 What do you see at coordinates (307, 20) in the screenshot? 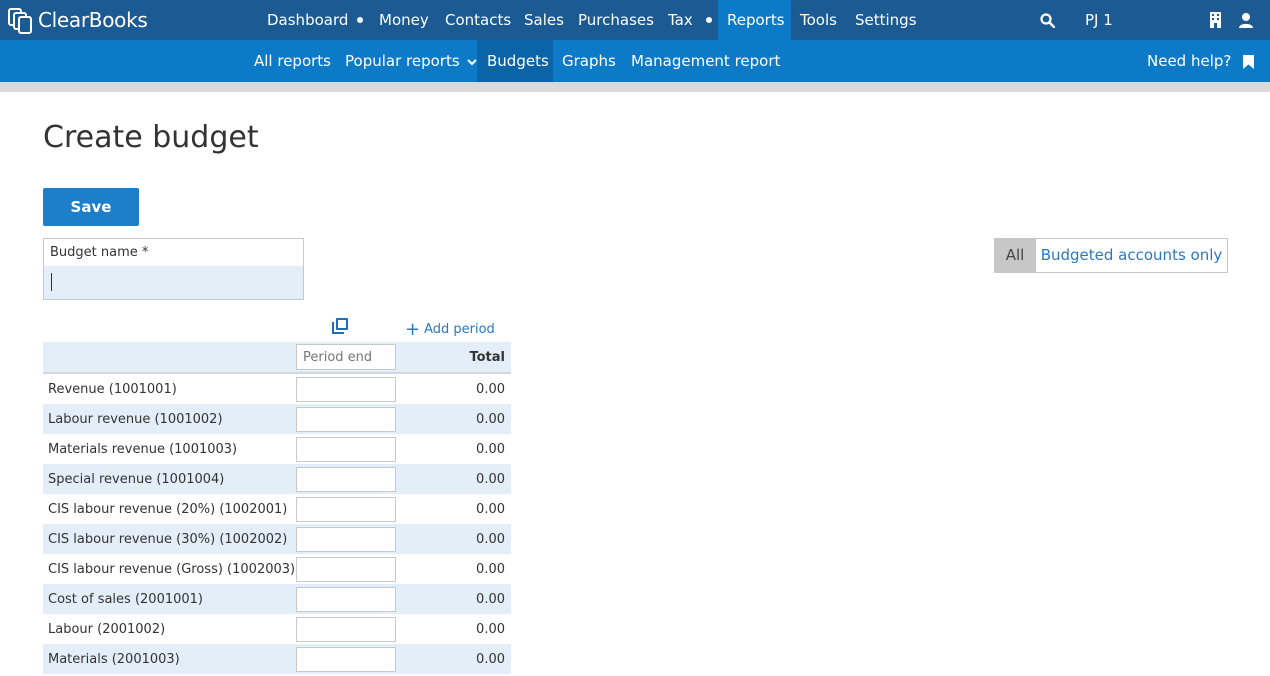
I see `nav-dashboard: Dashboard` at bounding box center [307, 20].